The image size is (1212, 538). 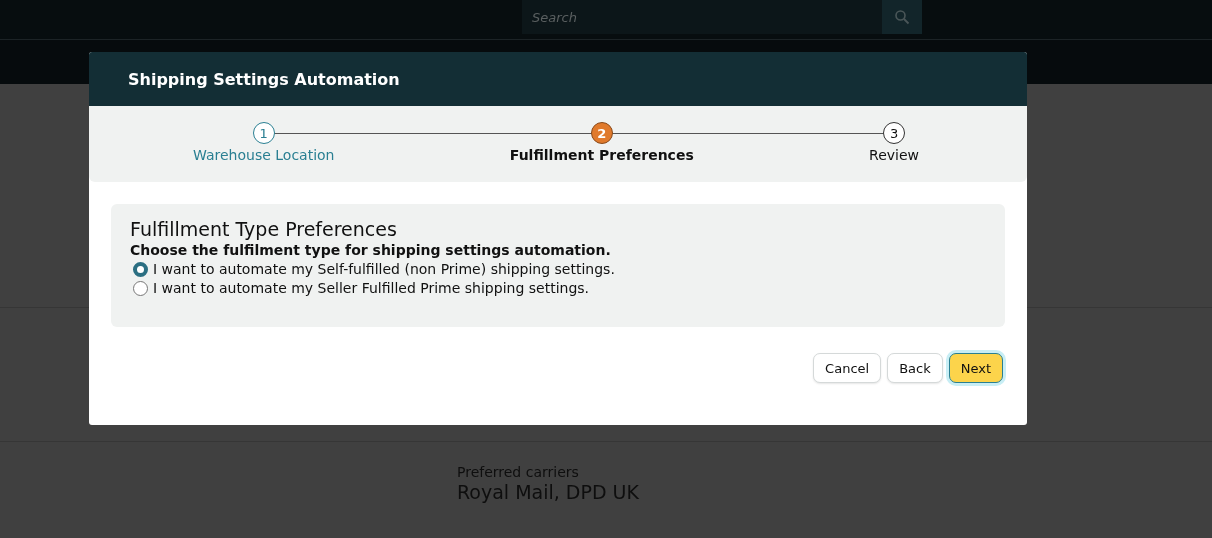 What do you see at coordinates (371, 250) in the screenshot?
I see `section-subtitle: Choose the fulfilment type for shipping settings automation.` at bounding box center [371, 250].